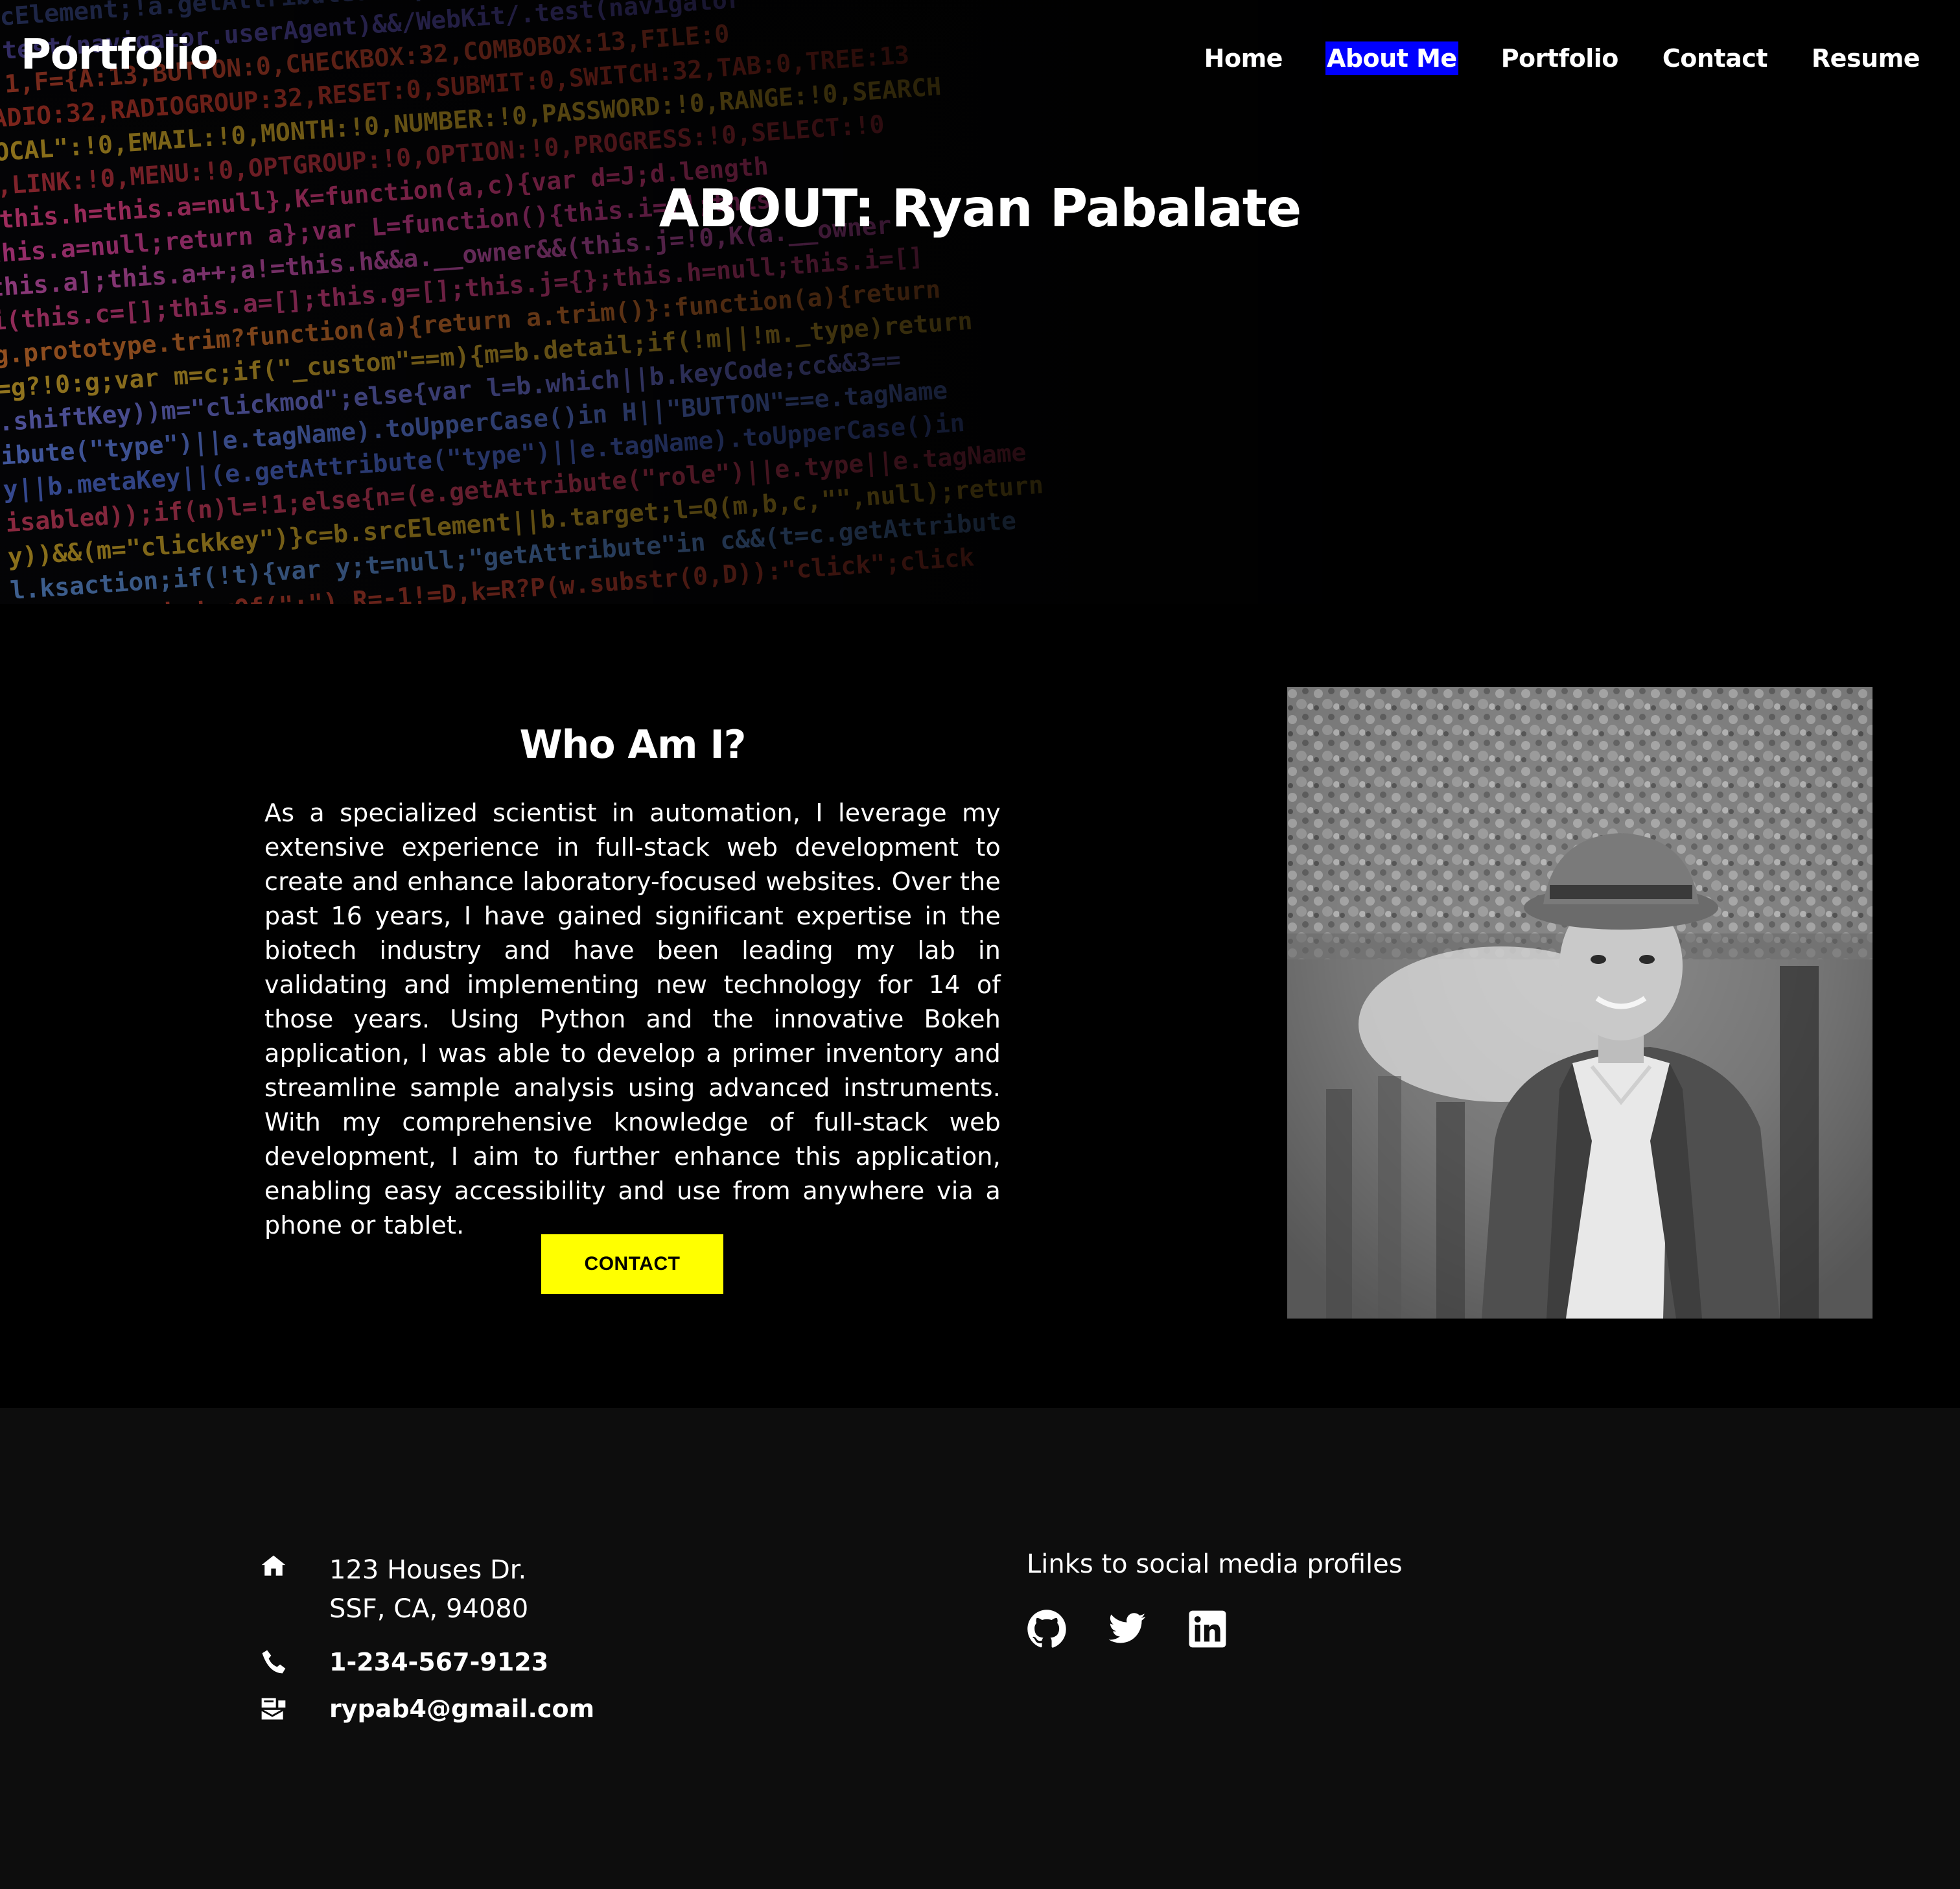 The width and height of the screenshot is (1960, 1889). Describe the element at coordinates (1715, 58) in the screenshot. I see `nav-contact: Contact` at that location.